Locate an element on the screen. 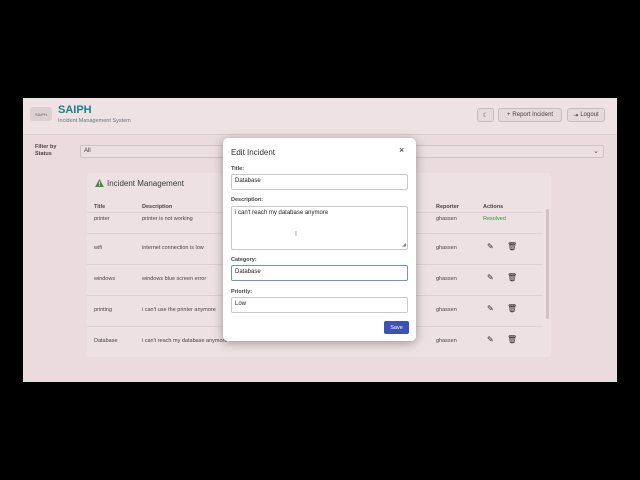 This screenshot has height=480, width=640. title-input: Database is located at coordinates (319, 182).